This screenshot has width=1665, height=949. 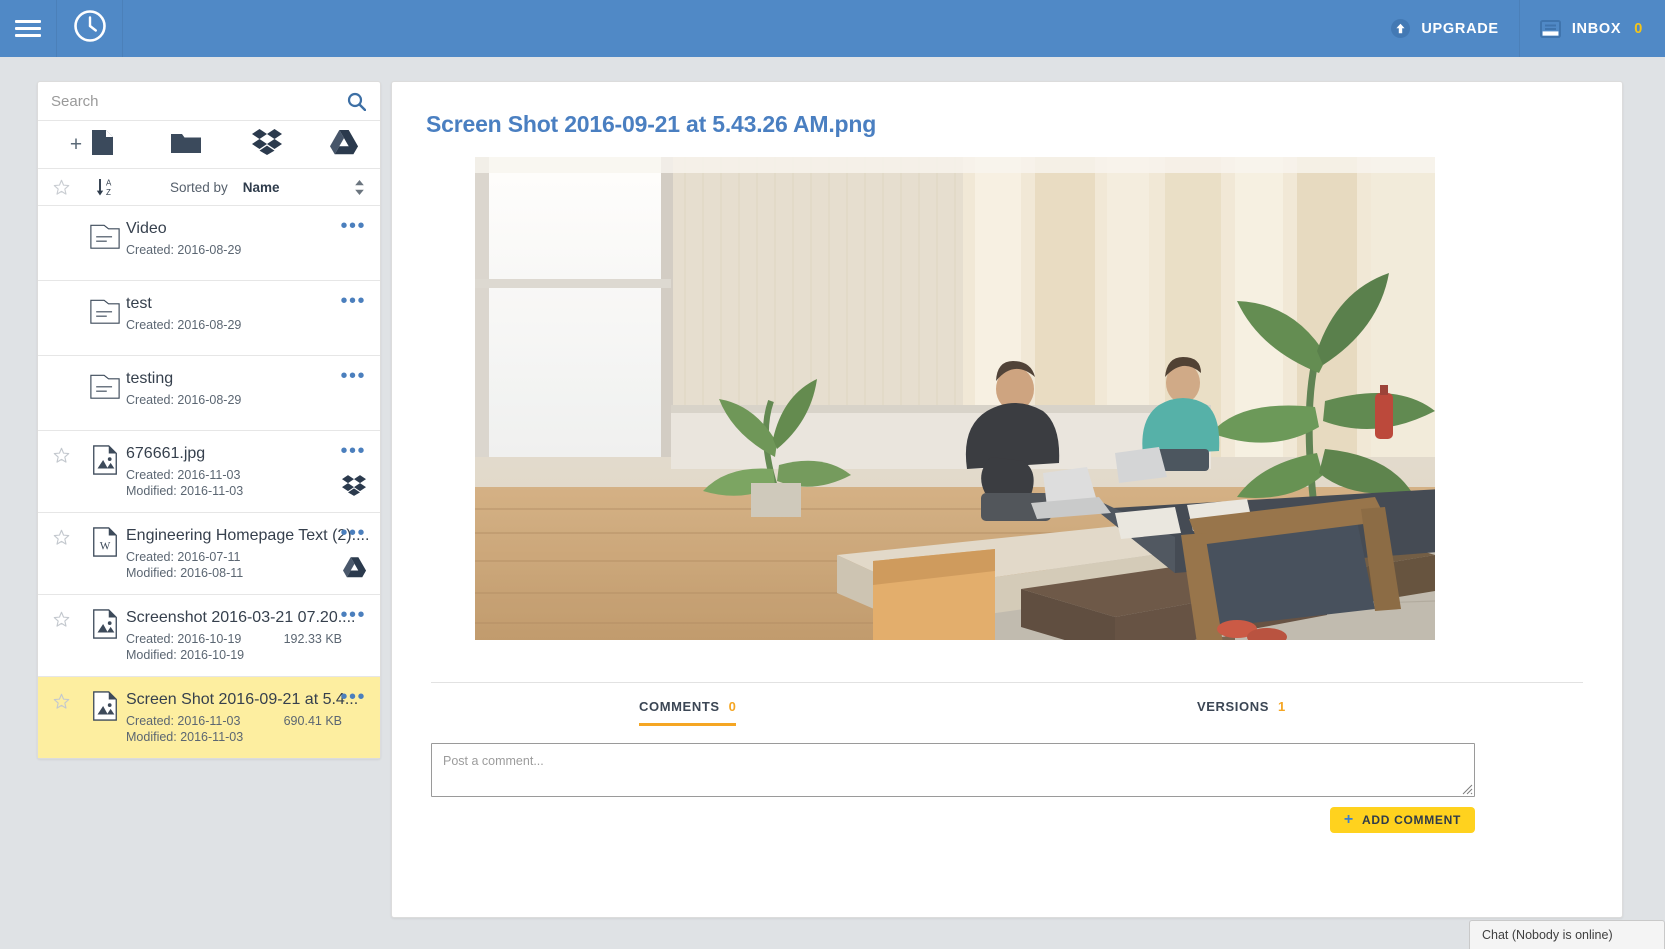 I want to click on comment-input, so click(x=953, y=770).